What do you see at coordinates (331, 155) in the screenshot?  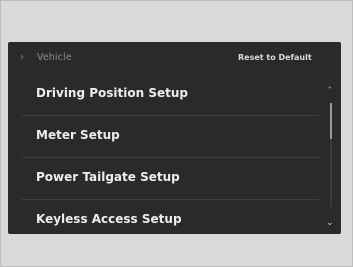 I see `scrollbar-track` at bounding box center [331, 155].